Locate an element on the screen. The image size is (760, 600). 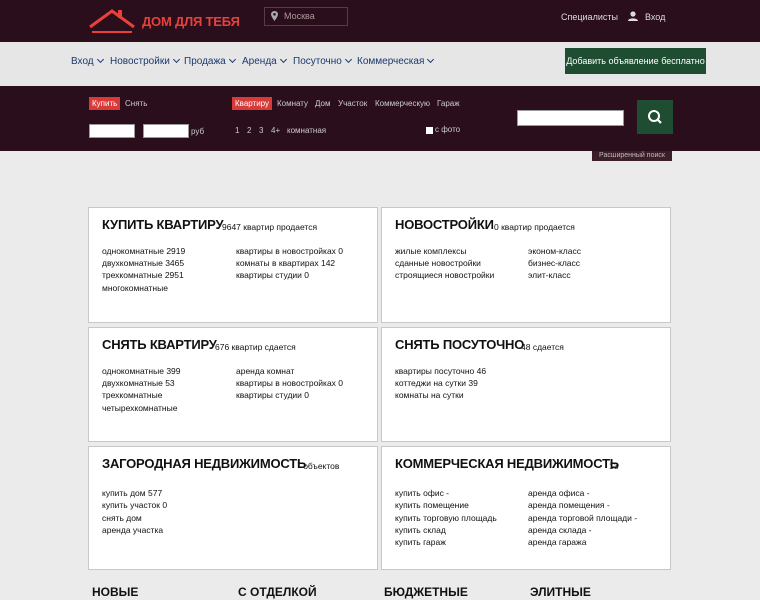
search-icon is located at coordinates (655, 117).